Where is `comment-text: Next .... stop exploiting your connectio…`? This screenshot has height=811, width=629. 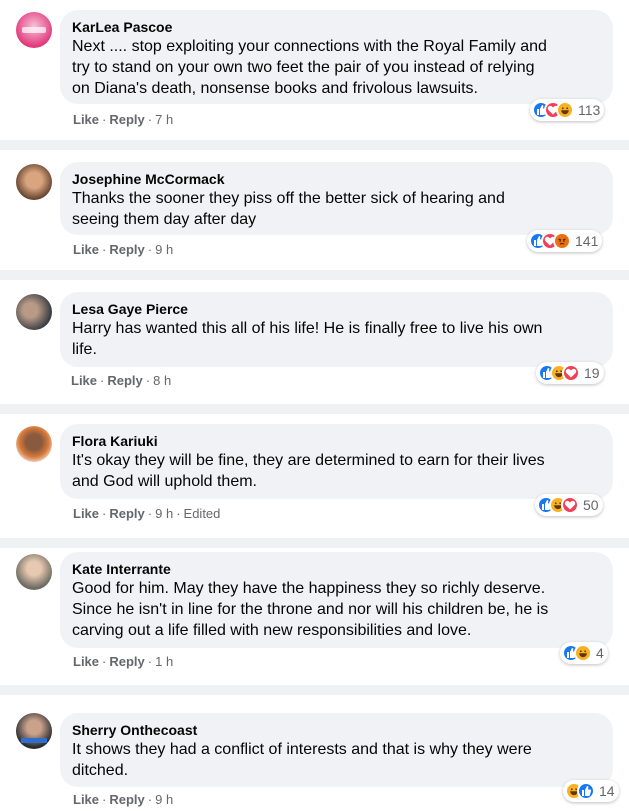 comment-text: Next .... stop exploiting your connectio… is located at coordinates (309, 67).